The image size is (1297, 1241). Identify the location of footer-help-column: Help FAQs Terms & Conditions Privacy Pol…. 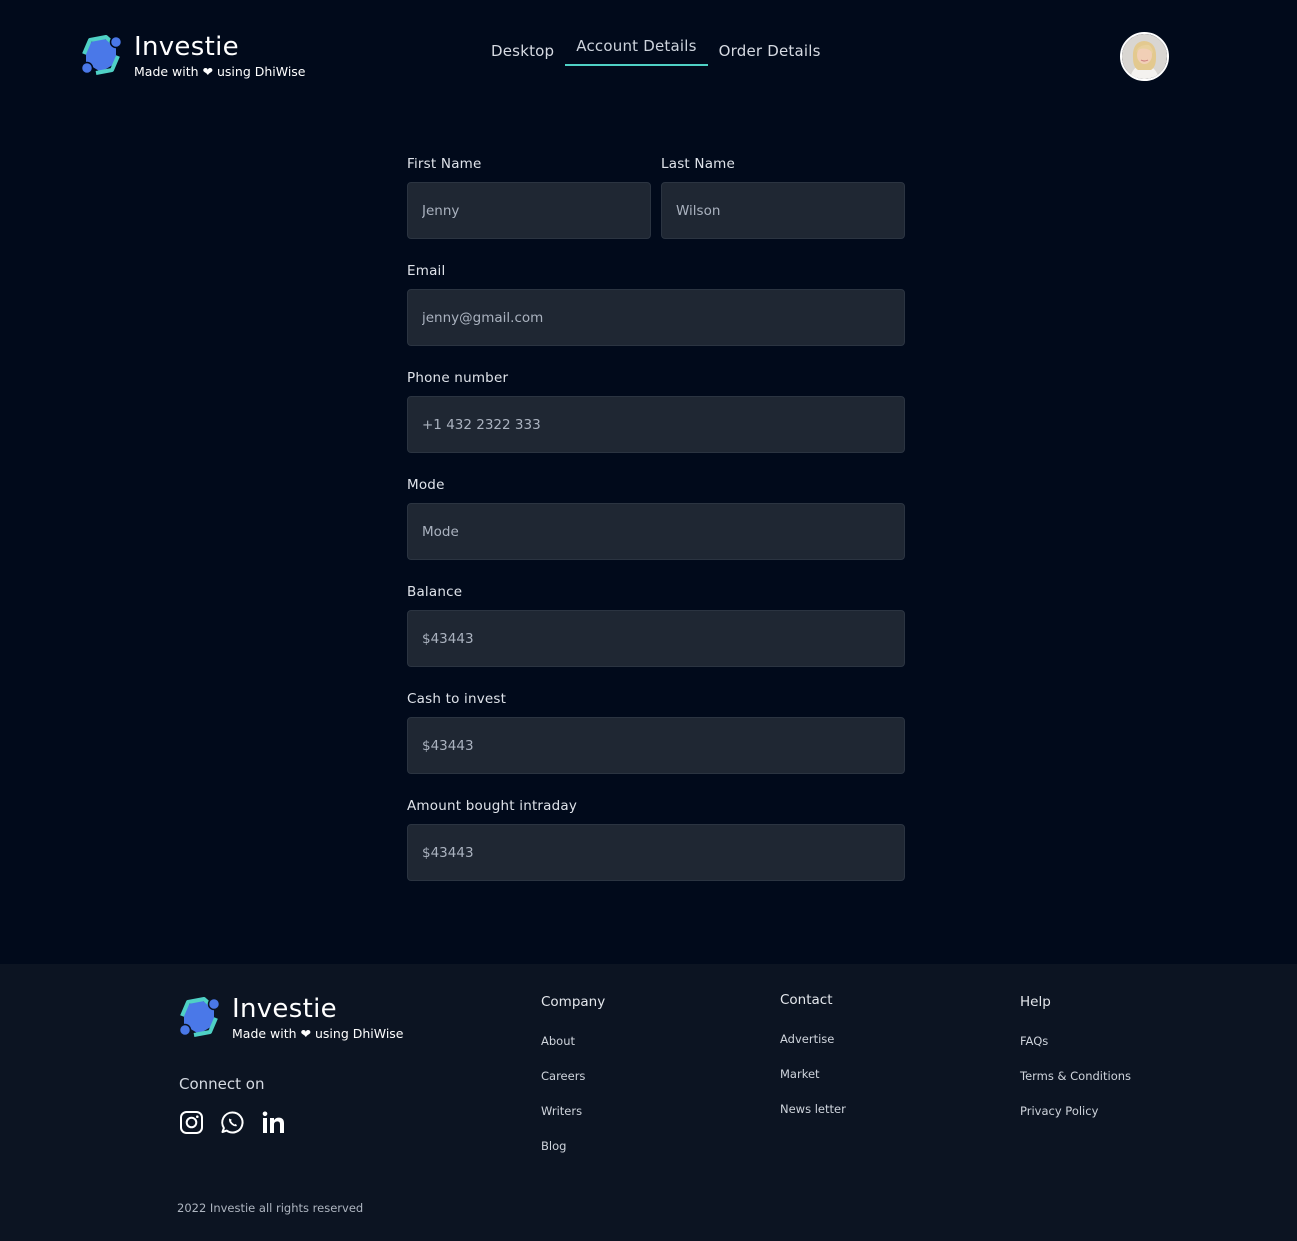
(1075, 1066).